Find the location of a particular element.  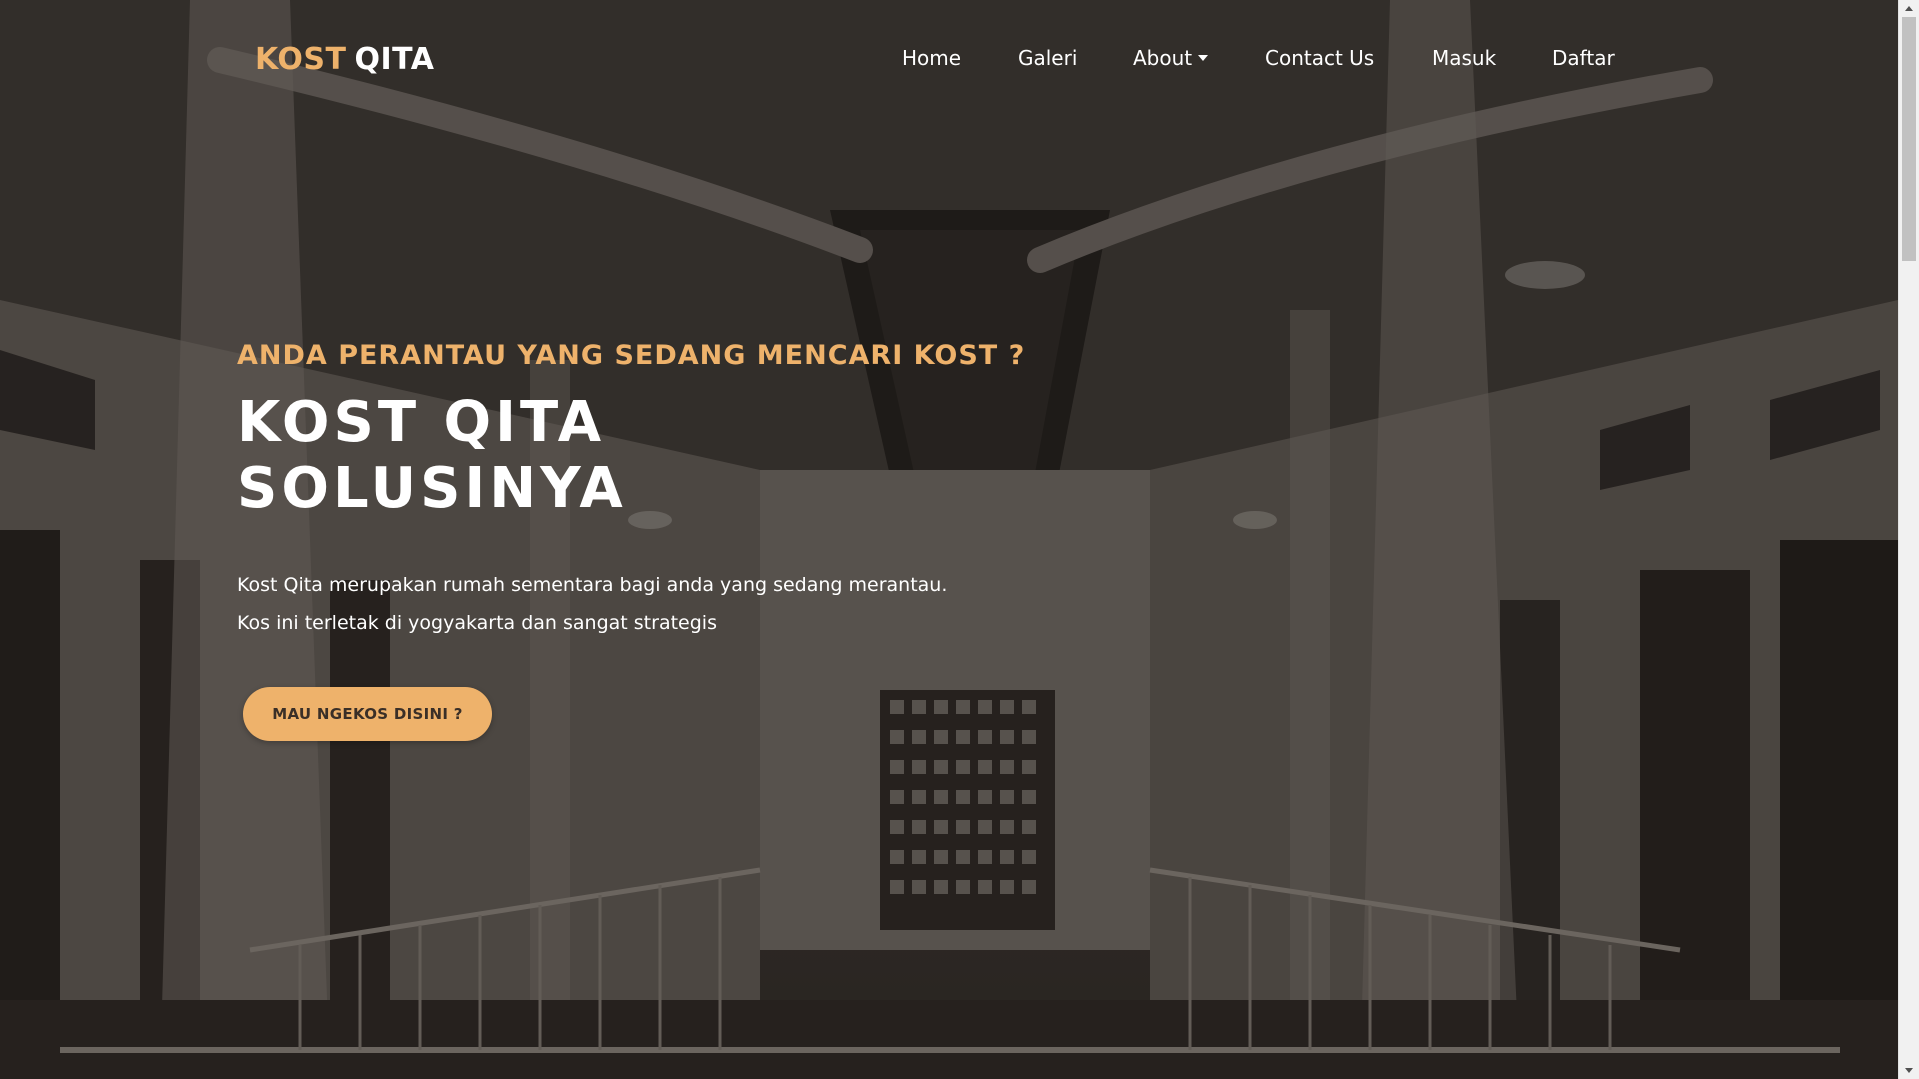

nav-link-about-dropdown: About is located at coordinates (1171, 58).